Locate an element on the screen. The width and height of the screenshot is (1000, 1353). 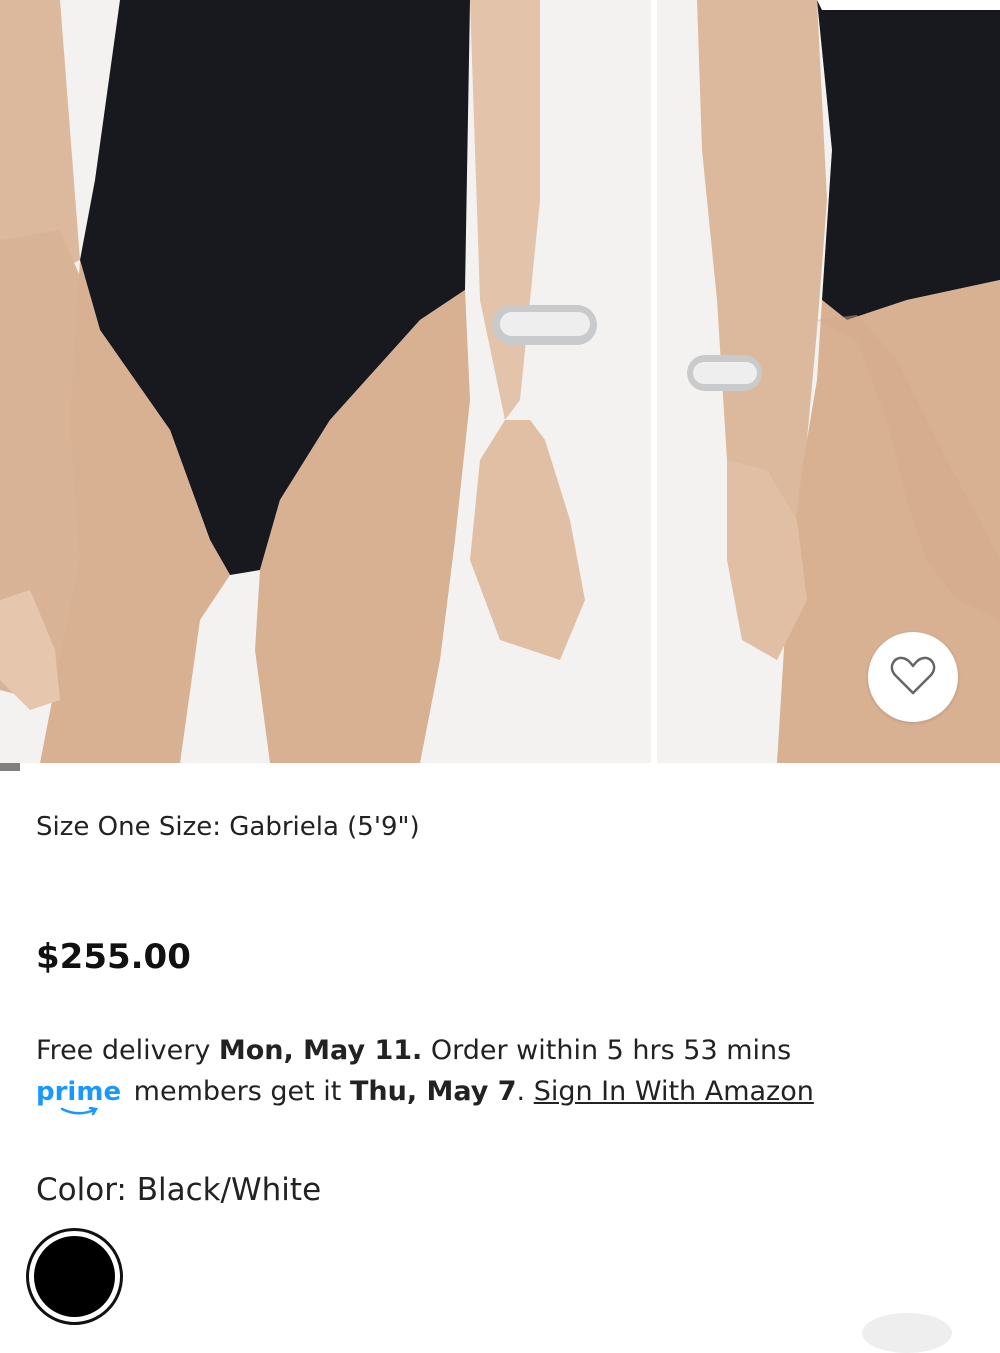
model-size-info: Size One Size: Gabriela (5'9") is located at coordinates (228, 827).